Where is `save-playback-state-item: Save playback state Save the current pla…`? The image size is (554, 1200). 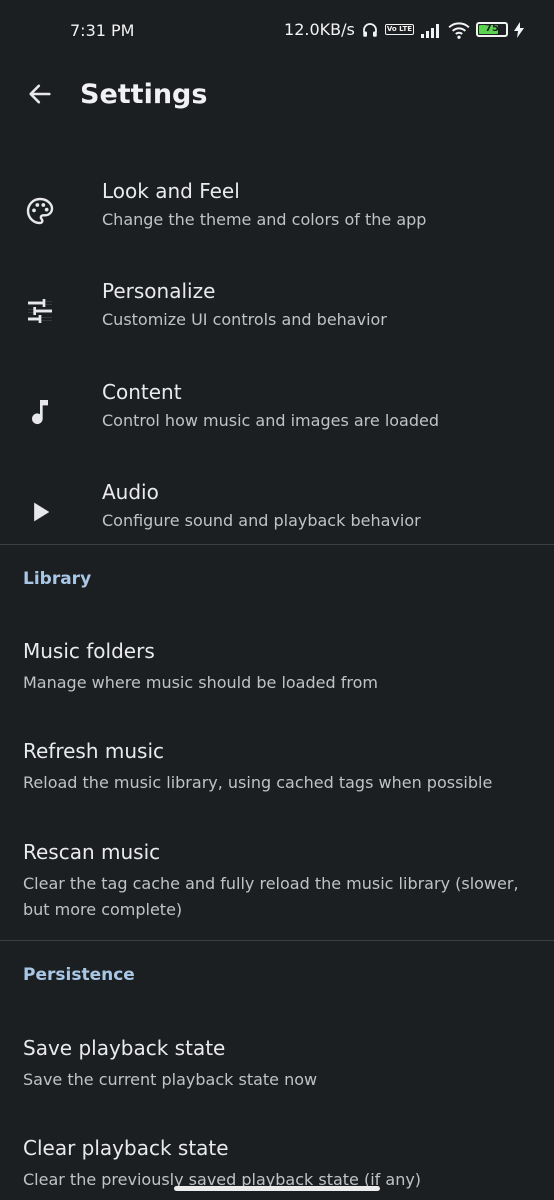 save-playback-state-item: Save playback state Save the current pla… is located at coordinates (277, 1076).